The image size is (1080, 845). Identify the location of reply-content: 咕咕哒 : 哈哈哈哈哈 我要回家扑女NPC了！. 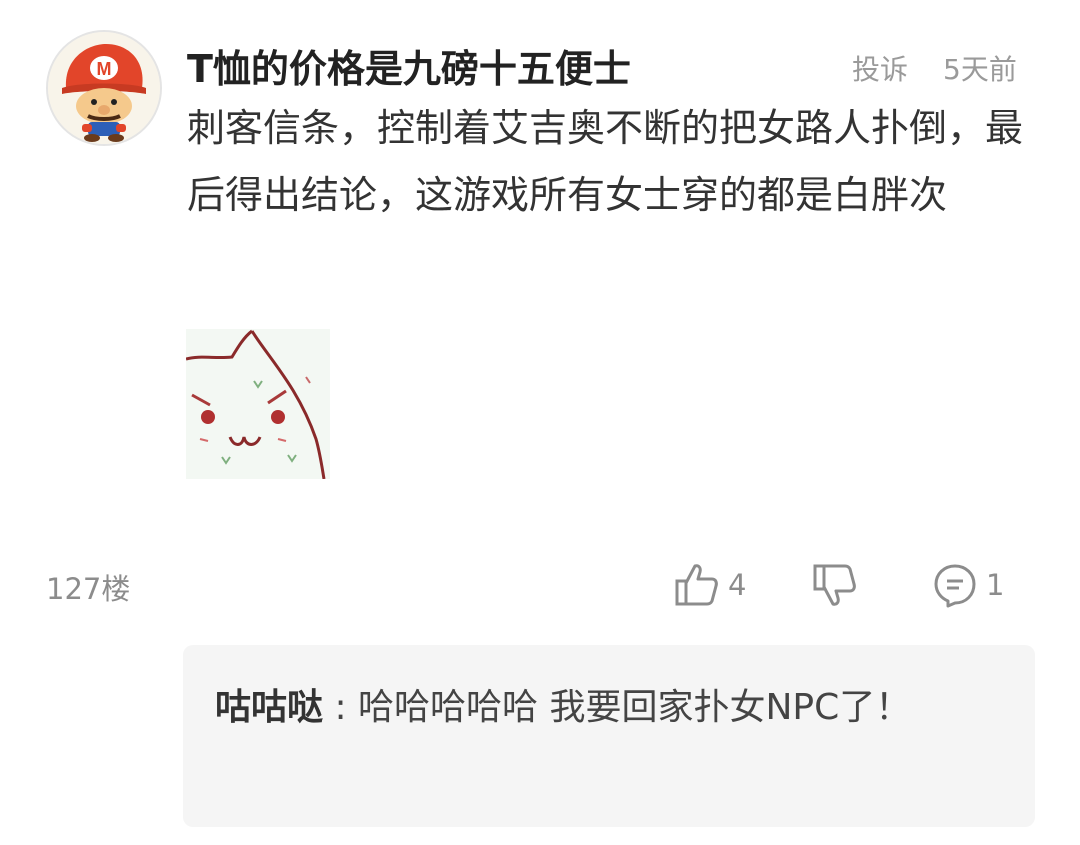
(595, 708).